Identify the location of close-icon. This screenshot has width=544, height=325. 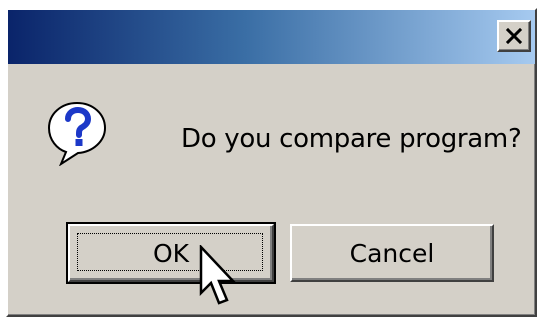
(514, 36).